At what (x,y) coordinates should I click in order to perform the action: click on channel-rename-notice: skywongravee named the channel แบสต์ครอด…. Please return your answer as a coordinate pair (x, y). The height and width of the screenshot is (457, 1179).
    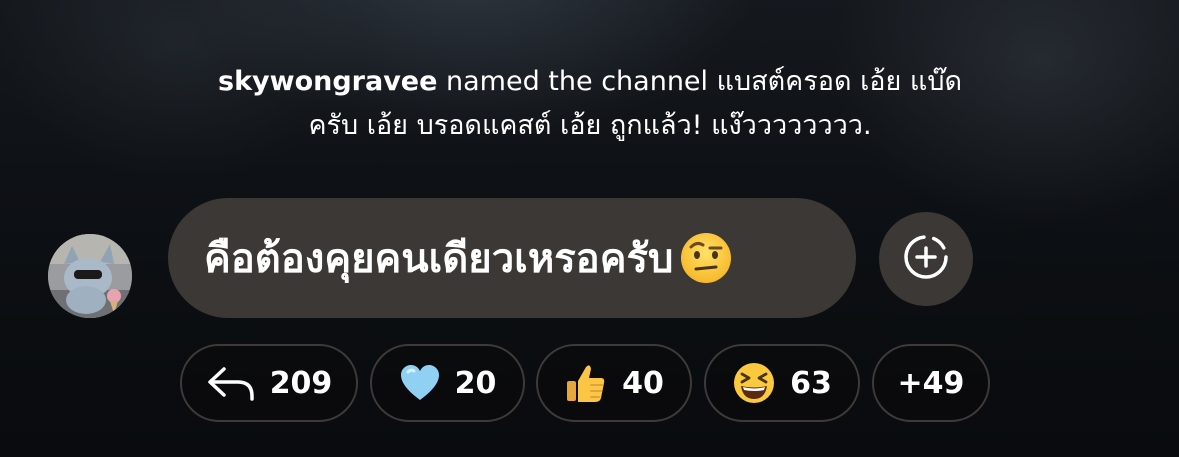
    Looking at the image, I should click on (590, 104).